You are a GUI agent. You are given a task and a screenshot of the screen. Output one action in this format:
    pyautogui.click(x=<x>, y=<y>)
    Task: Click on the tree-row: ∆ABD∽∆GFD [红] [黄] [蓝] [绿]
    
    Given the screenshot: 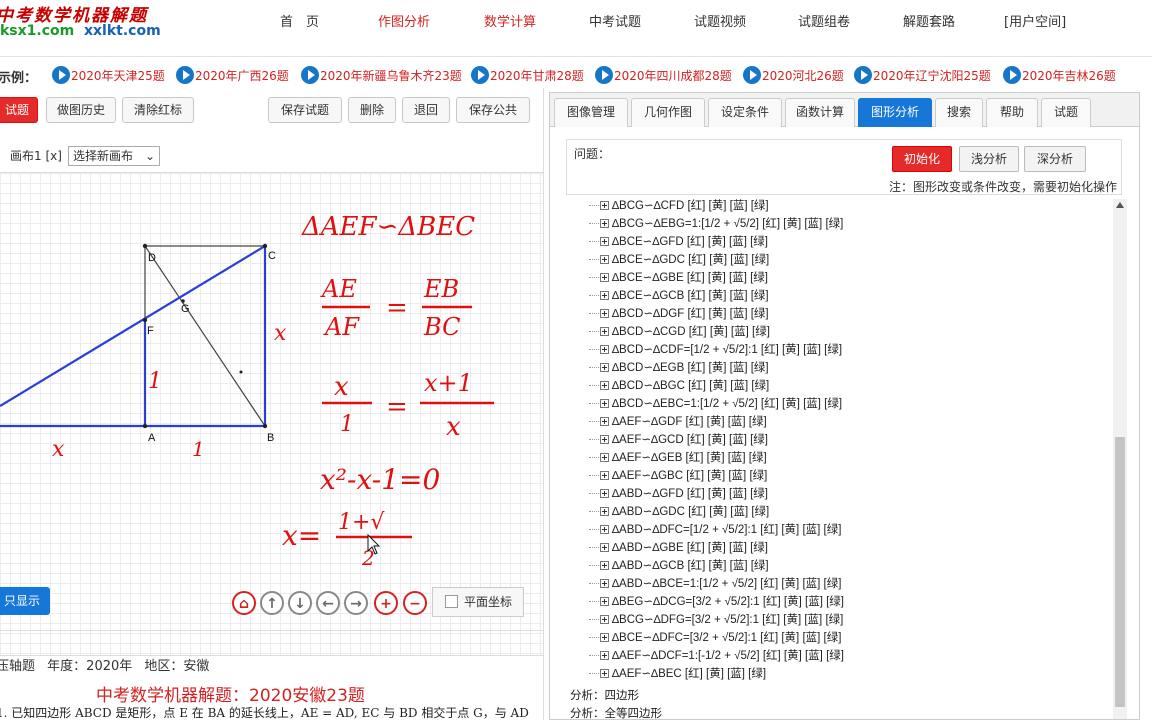 What is the action you would take?
    pyautogui.click(x=669, y=494)
    